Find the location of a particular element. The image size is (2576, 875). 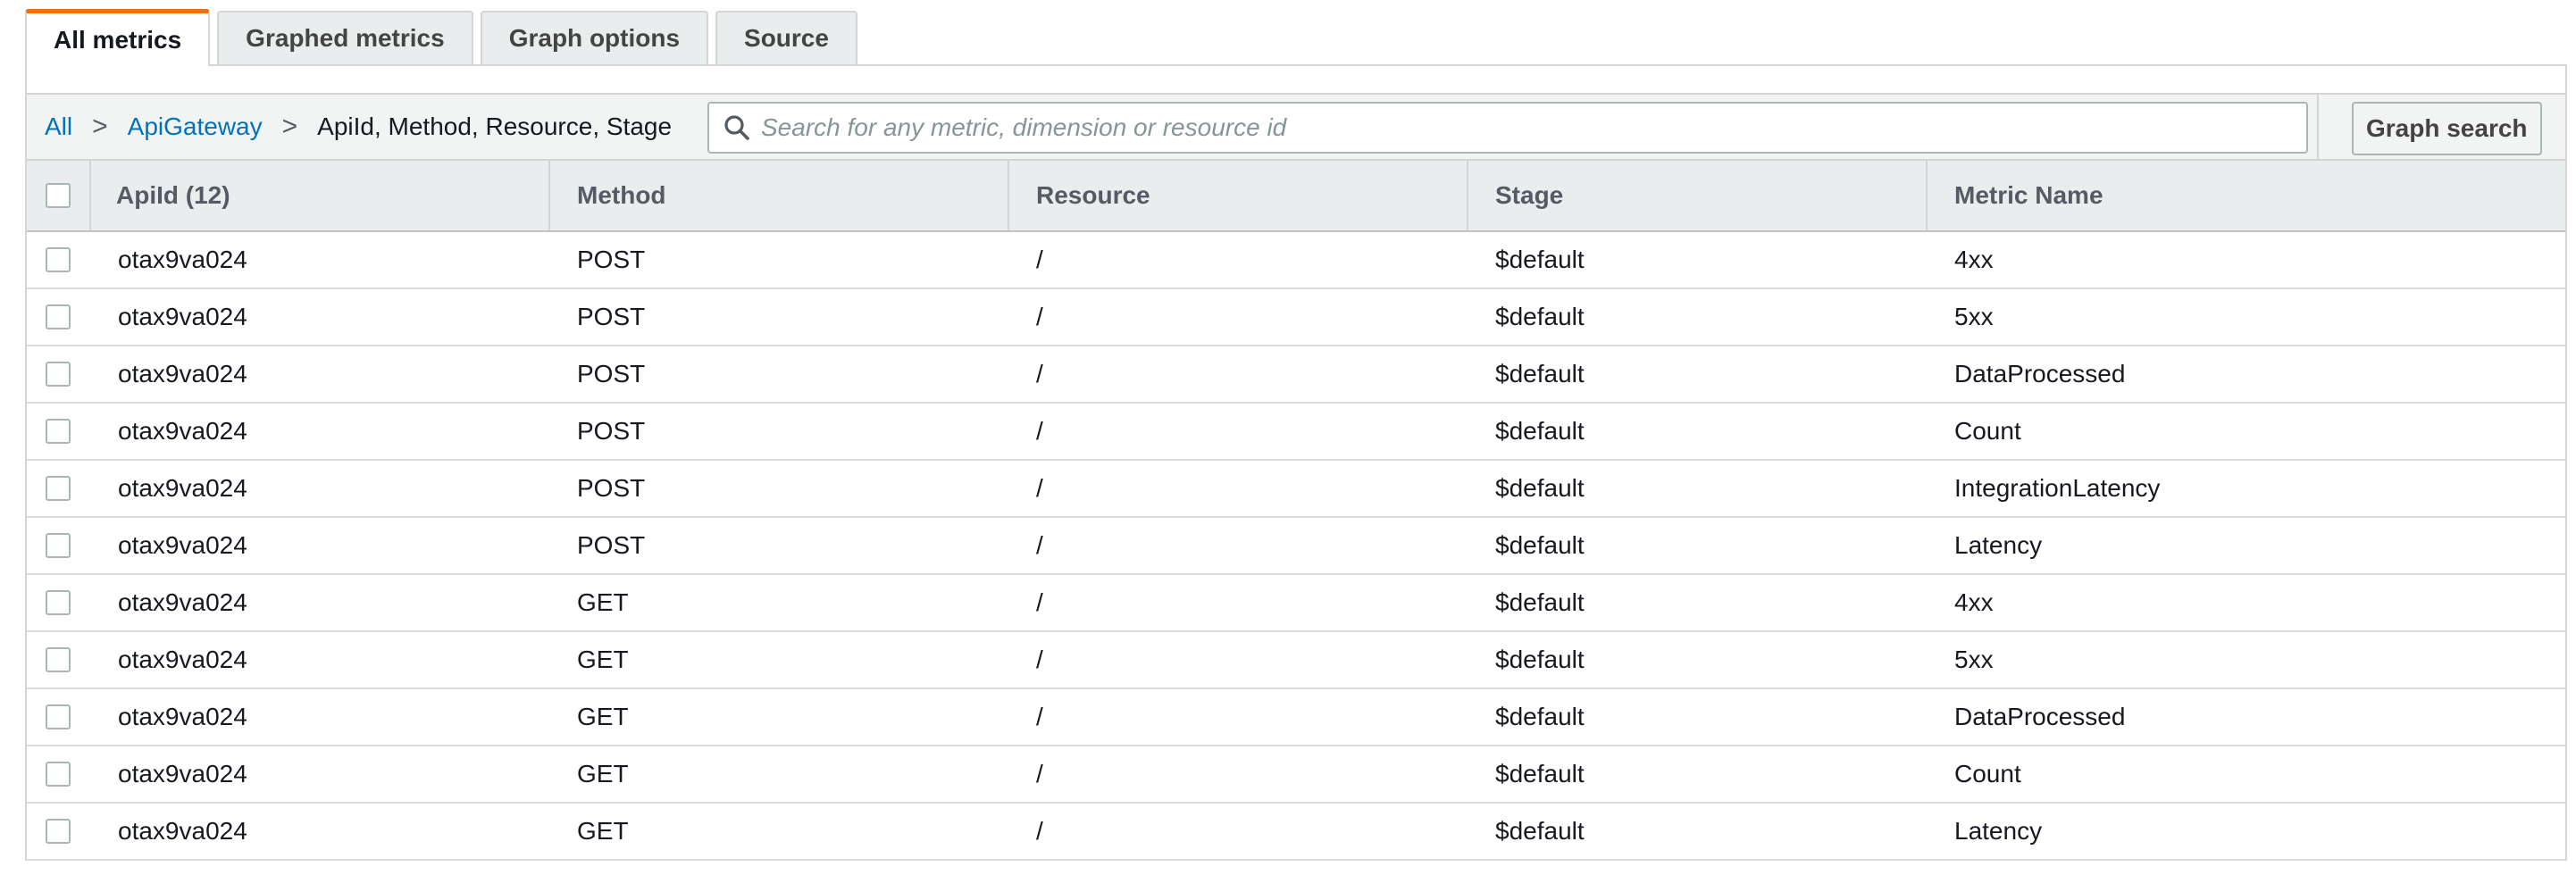

table-row: otax9va024 GET / $default DataProcessed is located at coordinates (1296, 718).